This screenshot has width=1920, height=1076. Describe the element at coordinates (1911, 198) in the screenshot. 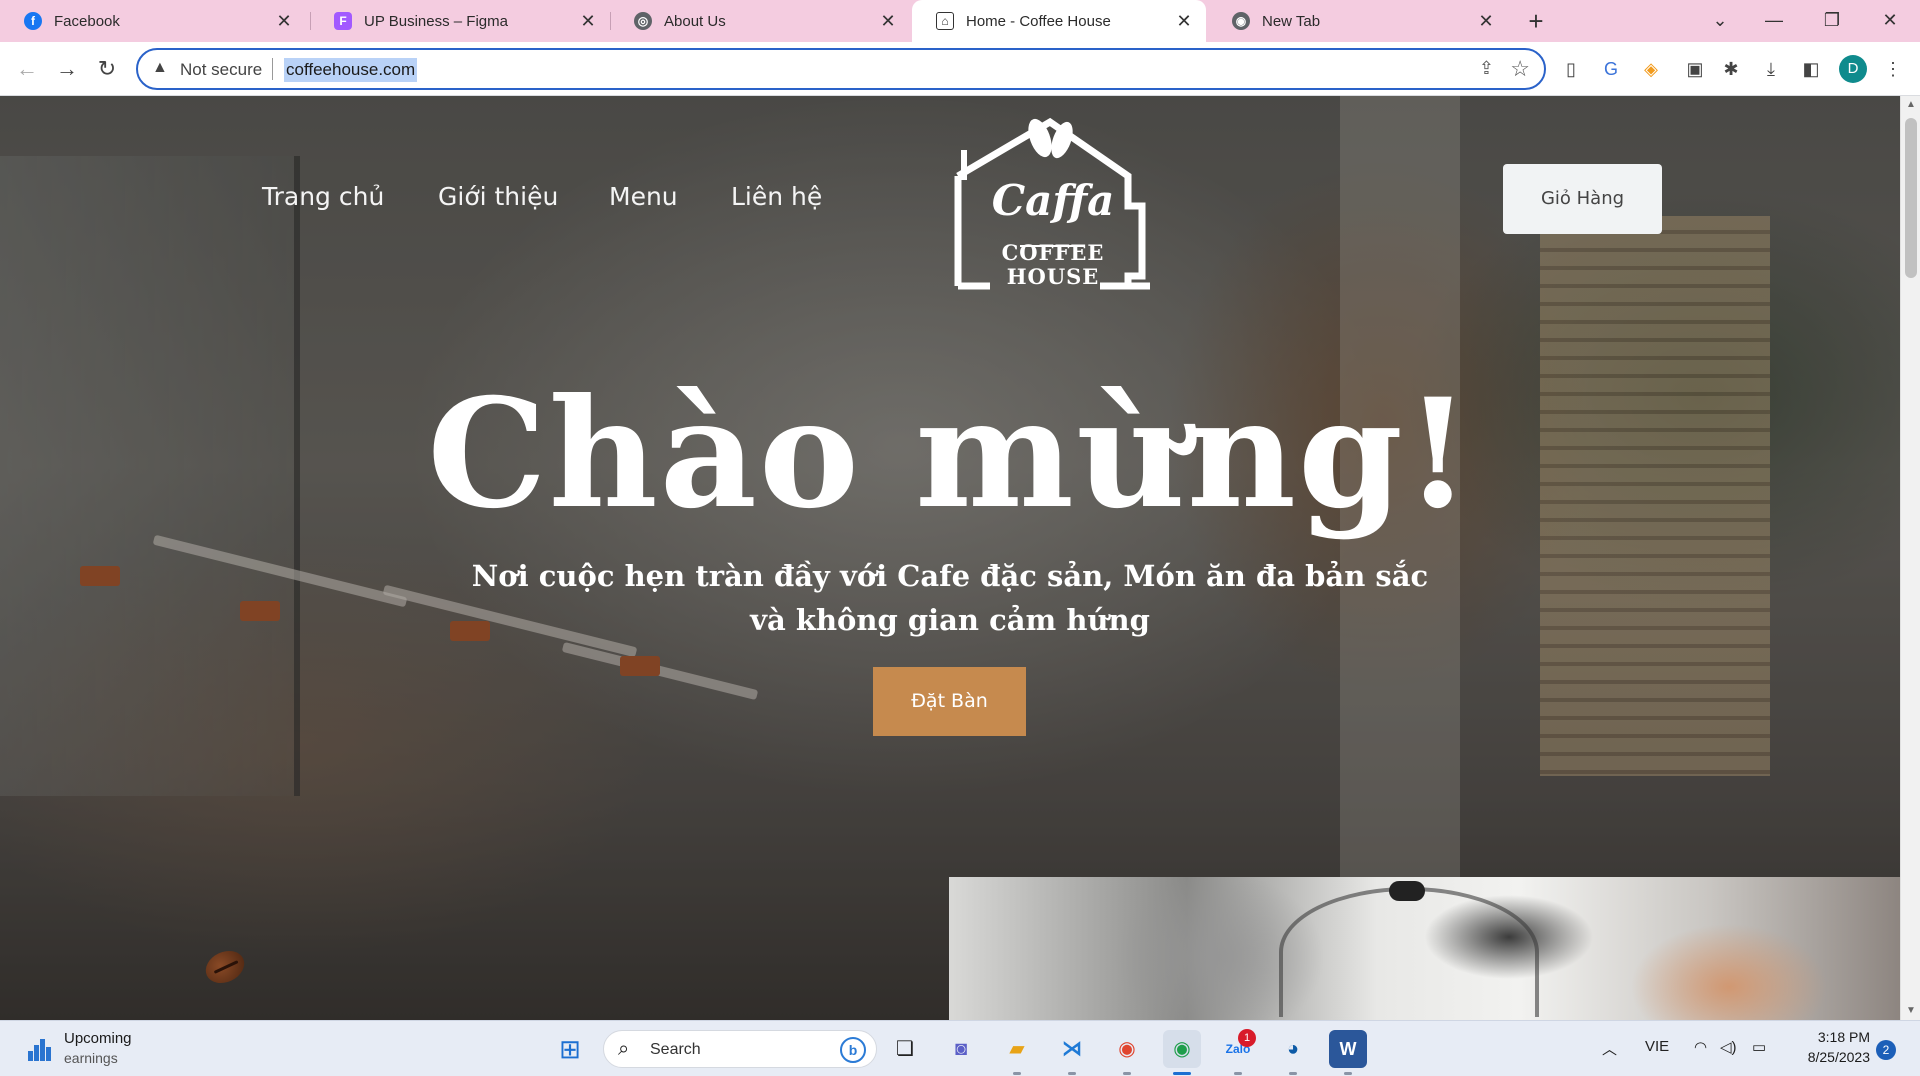

I see `scroll-thumb` at that location.